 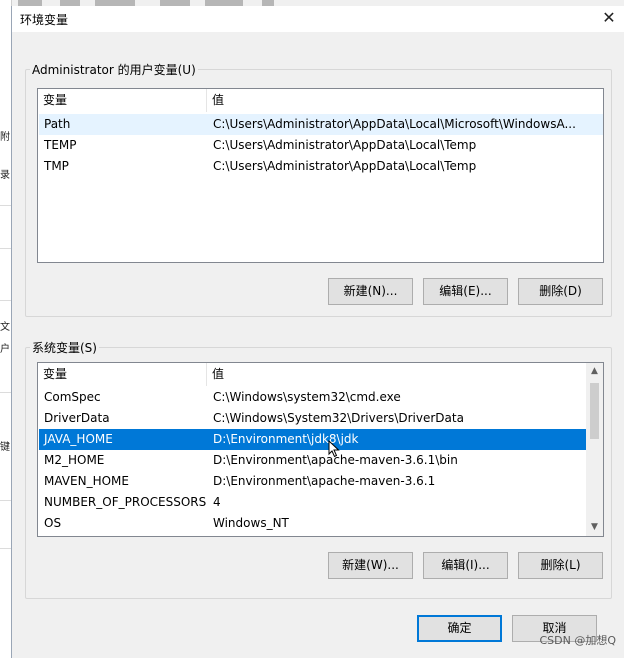 What do you see at coordinates (594, 527) in the screenshot?
I see `chevron-down-icon: ▼` at bounding box center [594, 527].